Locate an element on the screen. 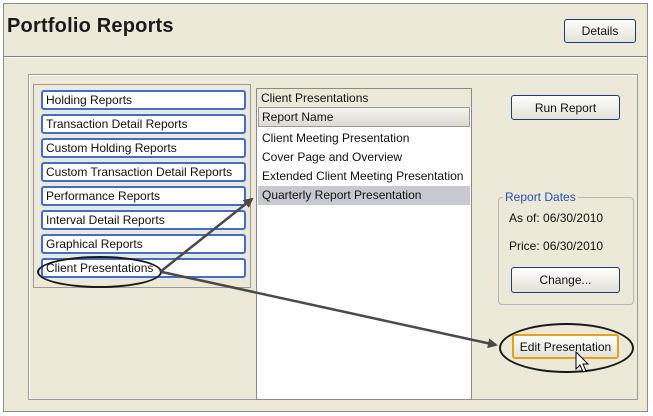 The width and height of the screenshot is (653, 416). mouse-pointer-icon is located at coordinates (582, 361).